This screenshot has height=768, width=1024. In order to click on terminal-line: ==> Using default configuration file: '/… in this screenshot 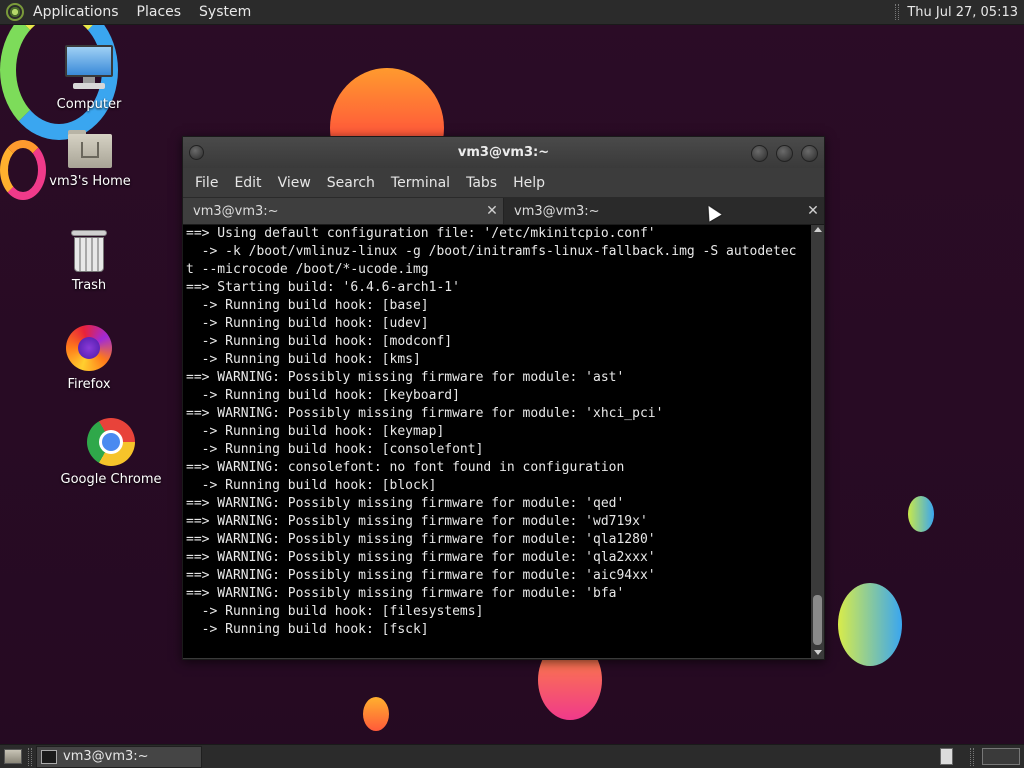, I will do `click(421, 233)`.